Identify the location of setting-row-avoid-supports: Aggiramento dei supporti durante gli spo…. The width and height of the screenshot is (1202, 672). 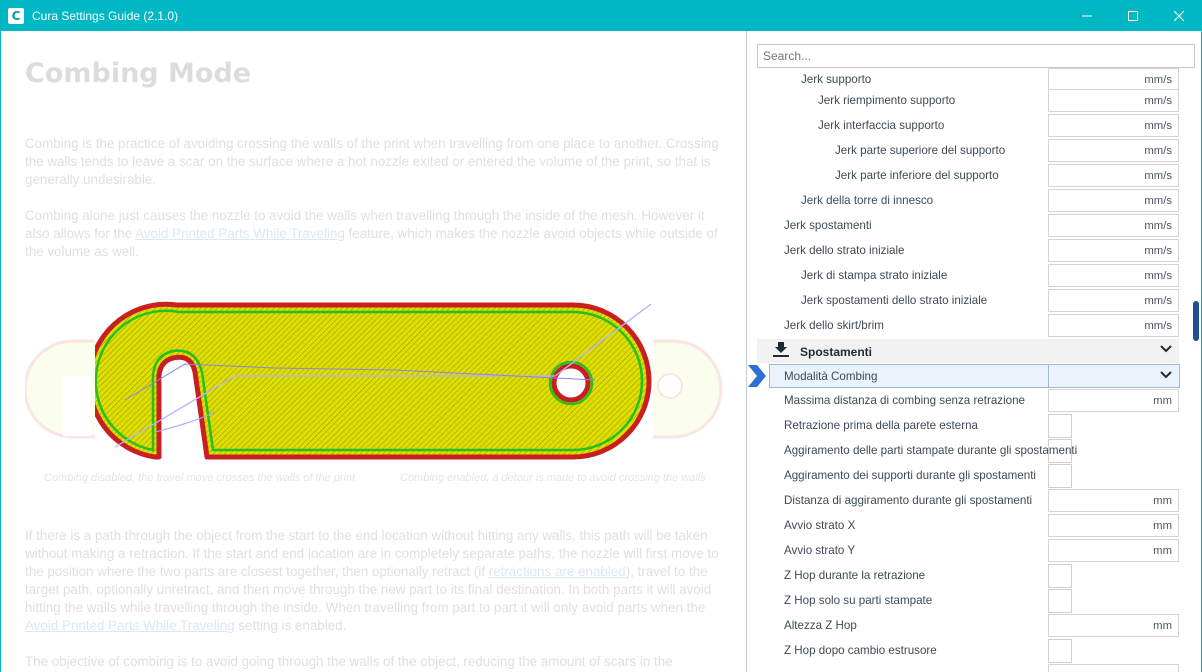
(967, 475).